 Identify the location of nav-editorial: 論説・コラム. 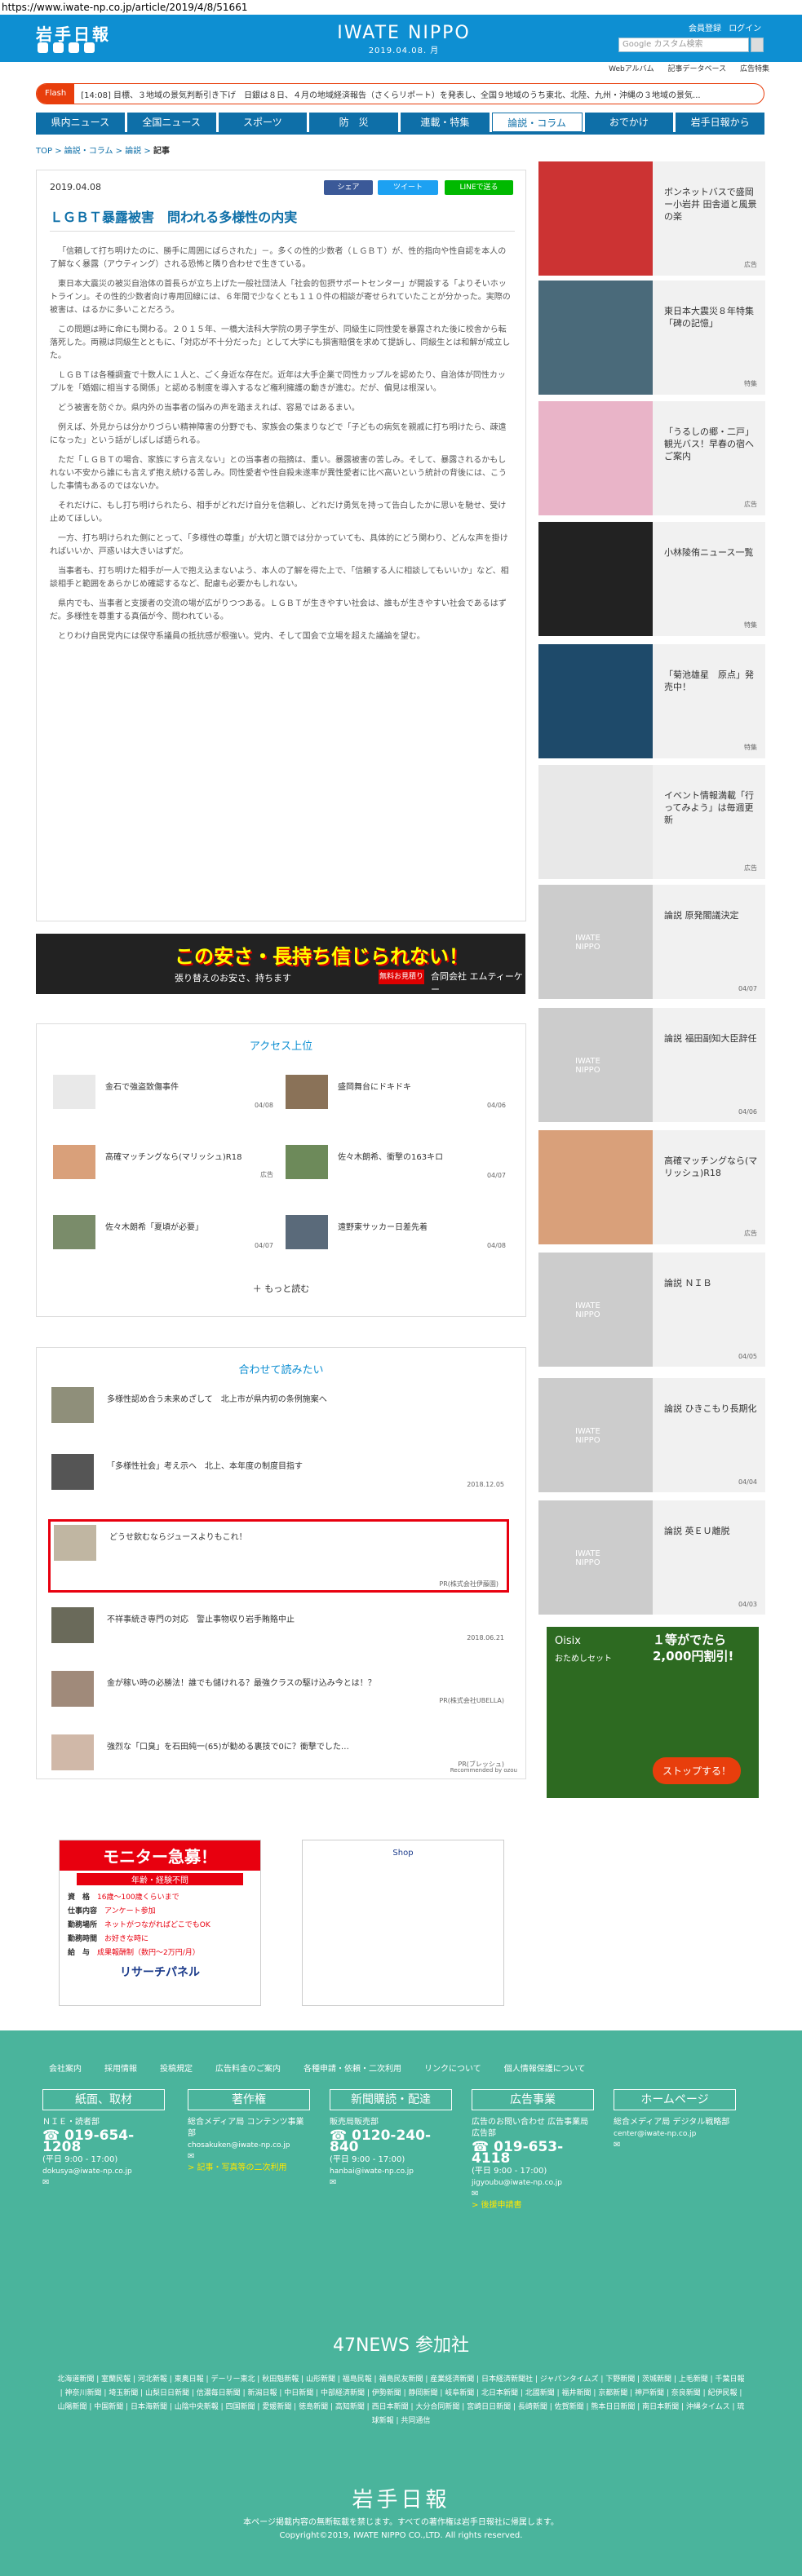
(537, 122).